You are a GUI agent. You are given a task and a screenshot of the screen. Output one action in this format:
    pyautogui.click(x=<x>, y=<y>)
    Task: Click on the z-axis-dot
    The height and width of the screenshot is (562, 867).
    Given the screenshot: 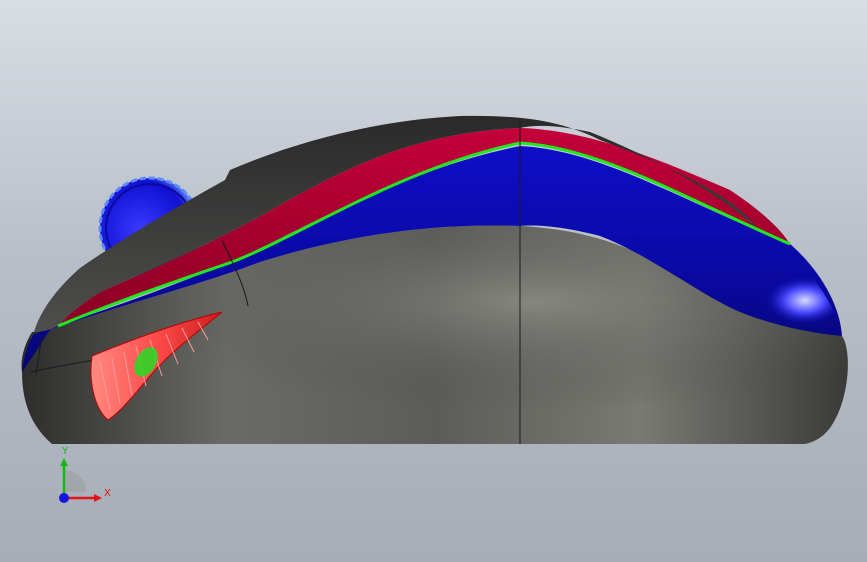 What is the action you would take?
    pyautogui.click(x=64, y=498)
    